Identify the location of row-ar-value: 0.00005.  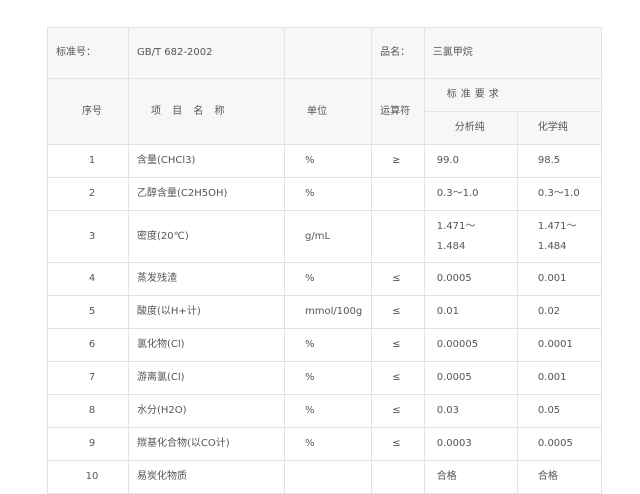
(470, 345).